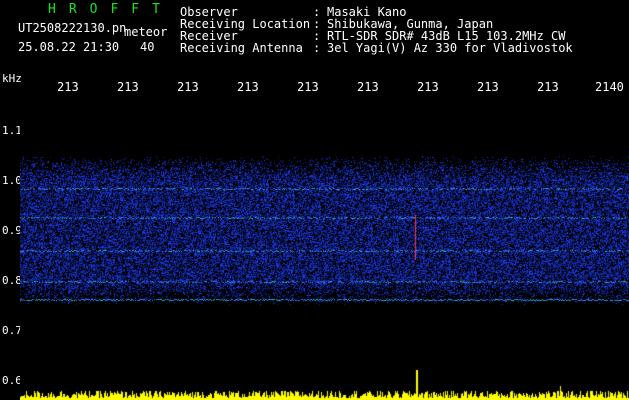 The width and height of the screenshot is (629, 400). I want to click on field-antenna-value: 3el Yagi(V) Az 330 for Vladivostok, so click(450, 48).